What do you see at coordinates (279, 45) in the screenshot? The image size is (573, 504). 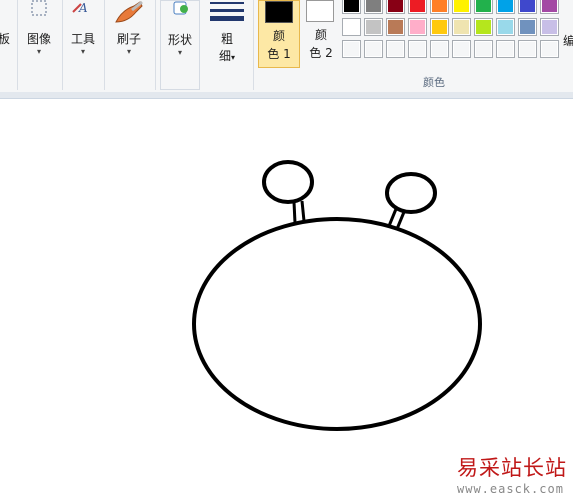 I see `color1-label: 颜 色 1` at bounding box center [279, 45].